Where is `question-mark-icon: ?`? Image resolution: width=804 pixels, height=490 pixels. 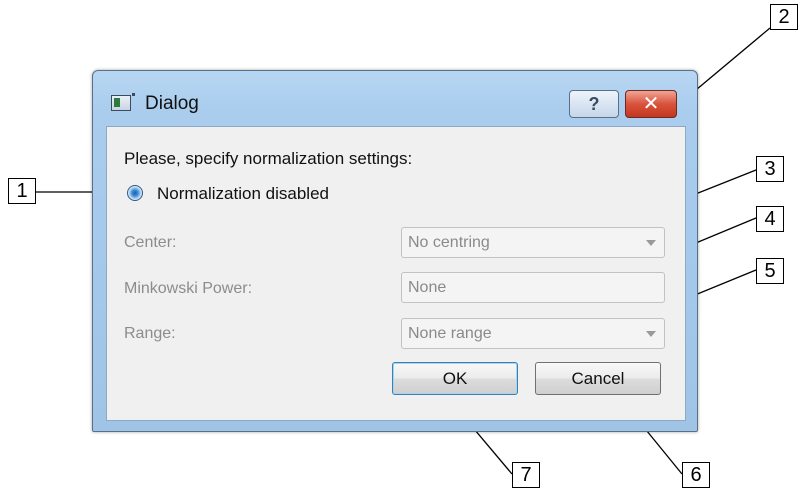
question-mark-icon: ? is located at coordinates (594, 104).